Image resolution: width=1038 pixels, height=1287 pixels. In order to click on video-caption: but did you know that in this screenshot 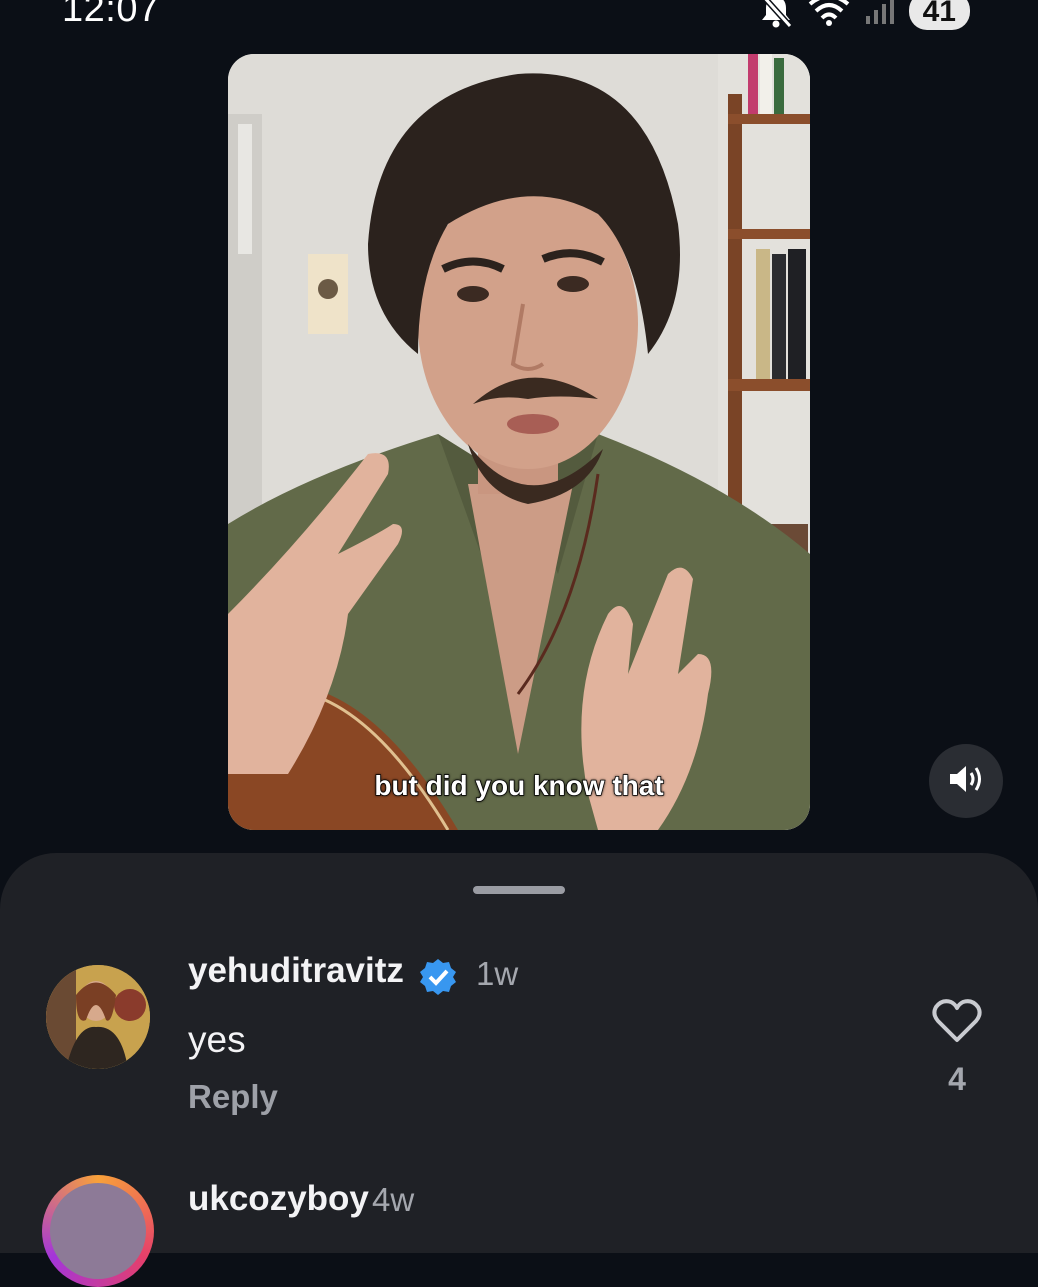, I will do `click(519, 785)`.